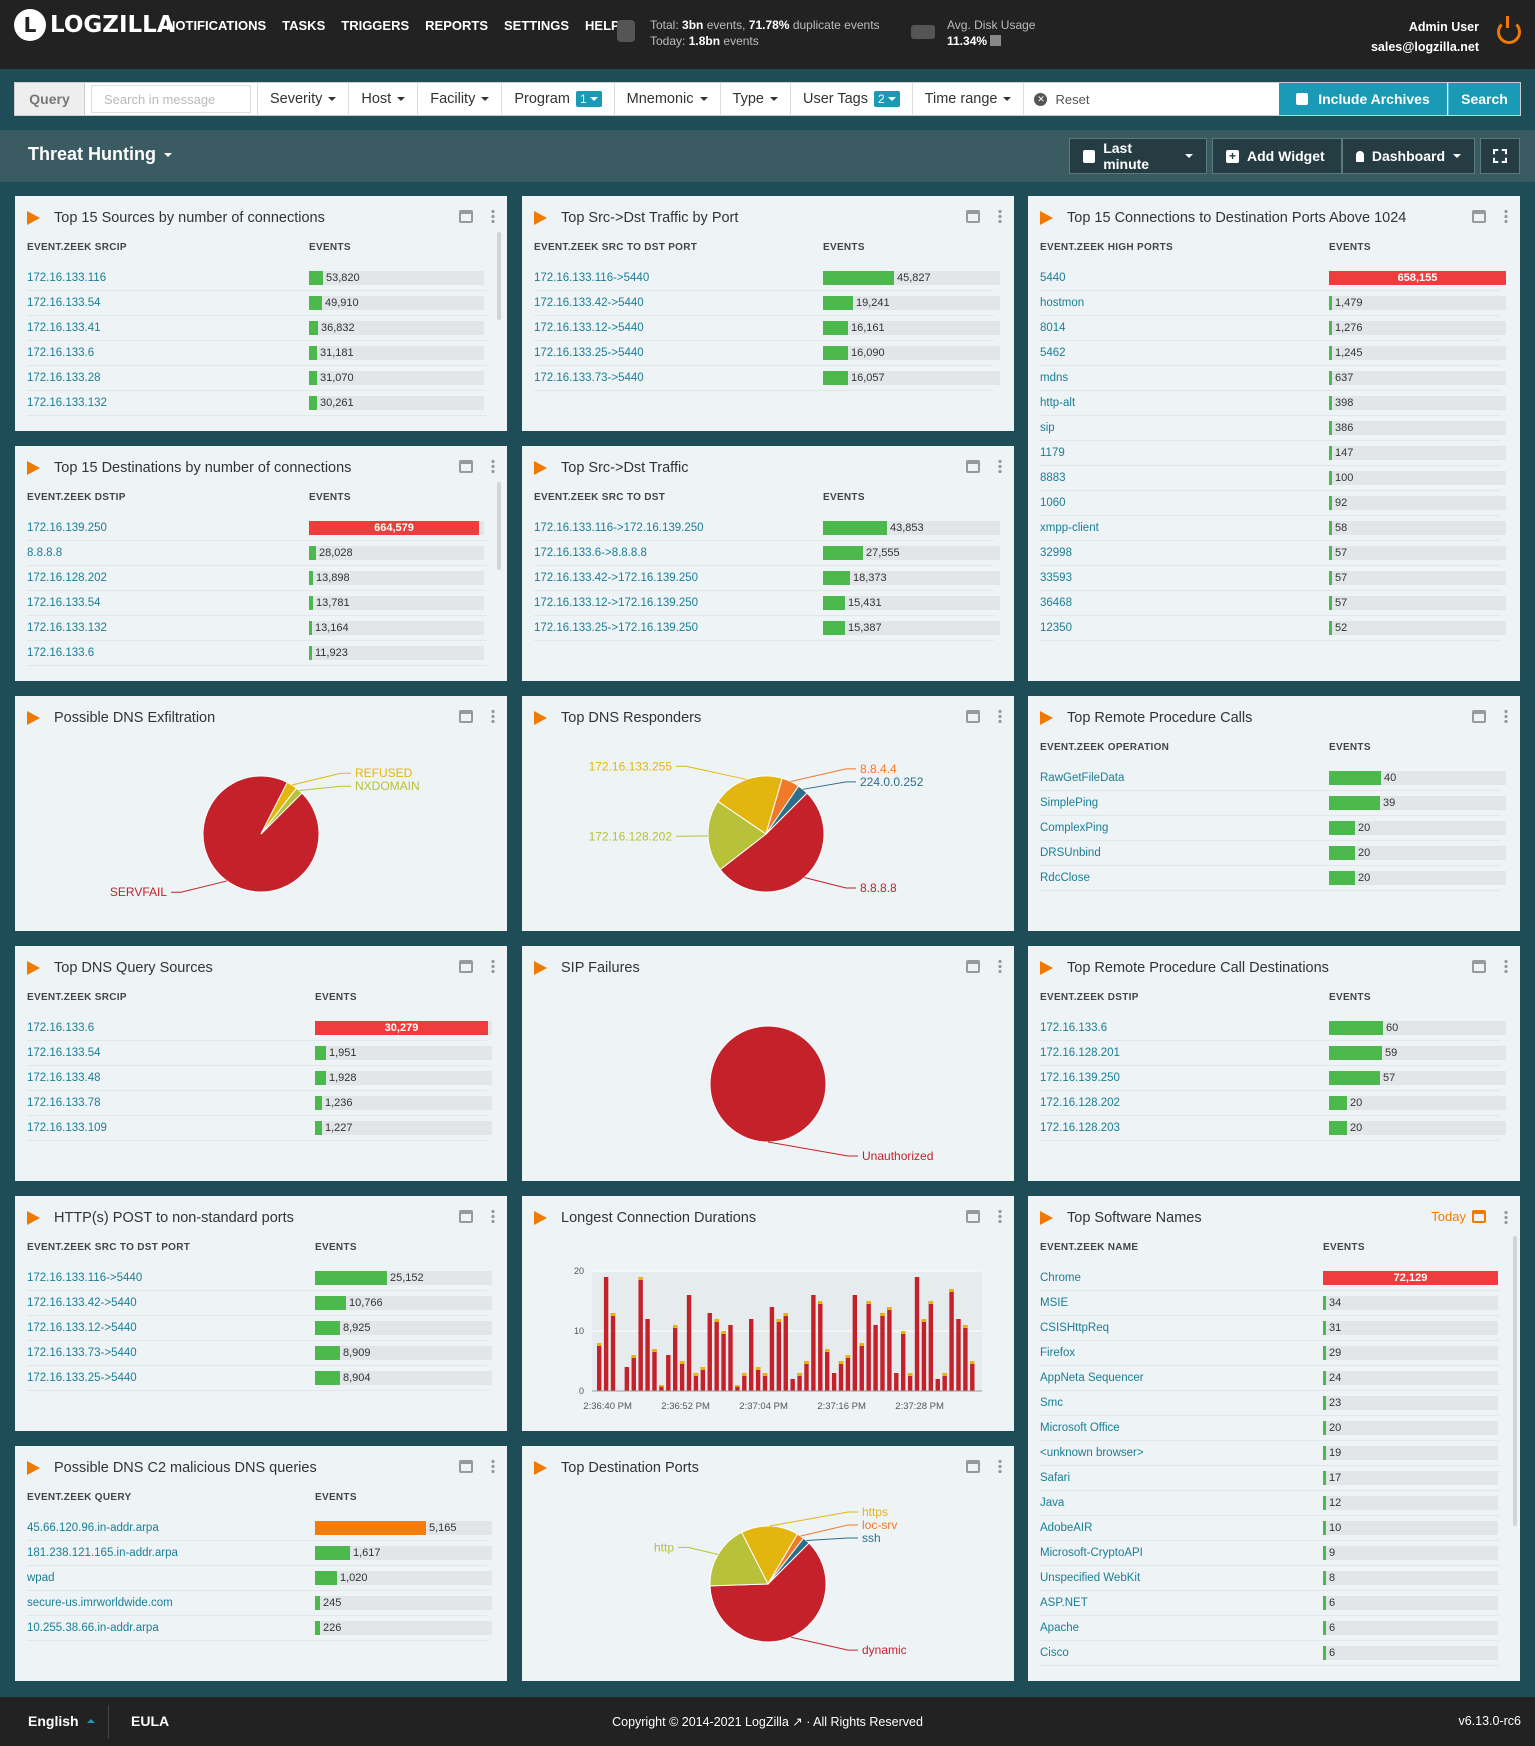 The image size is (1535, 1746). Describe the element at coordinates (1064, 1603) in the screenshot. I see `row-label: ASP.NET` at that location.